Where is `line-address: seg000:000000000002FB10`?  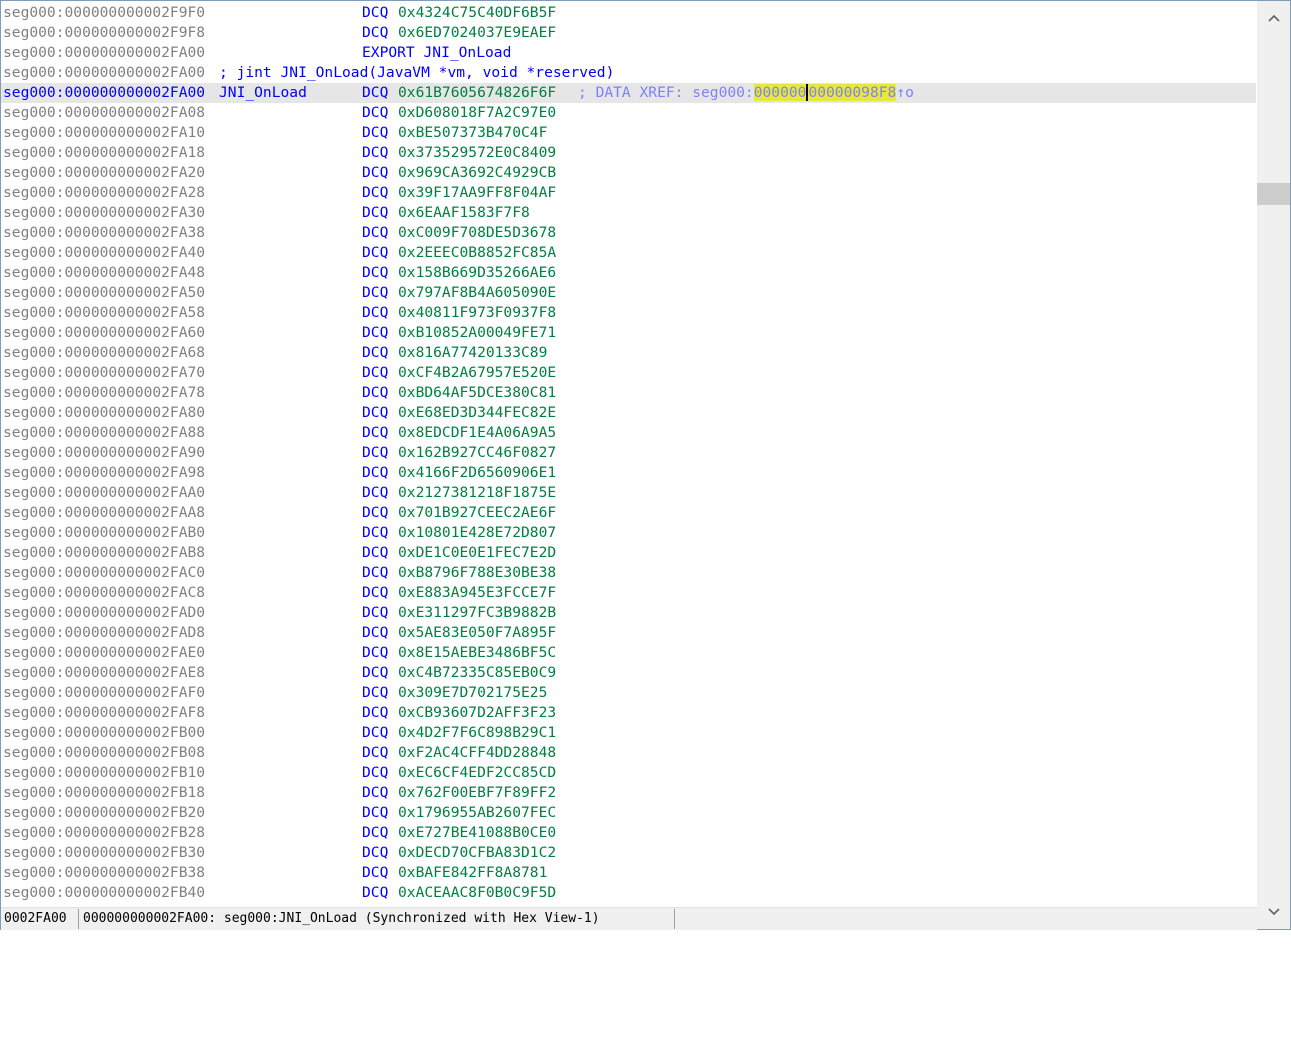 line-address: seg000:000000000002FB10 is located at coordinates (104, 773).